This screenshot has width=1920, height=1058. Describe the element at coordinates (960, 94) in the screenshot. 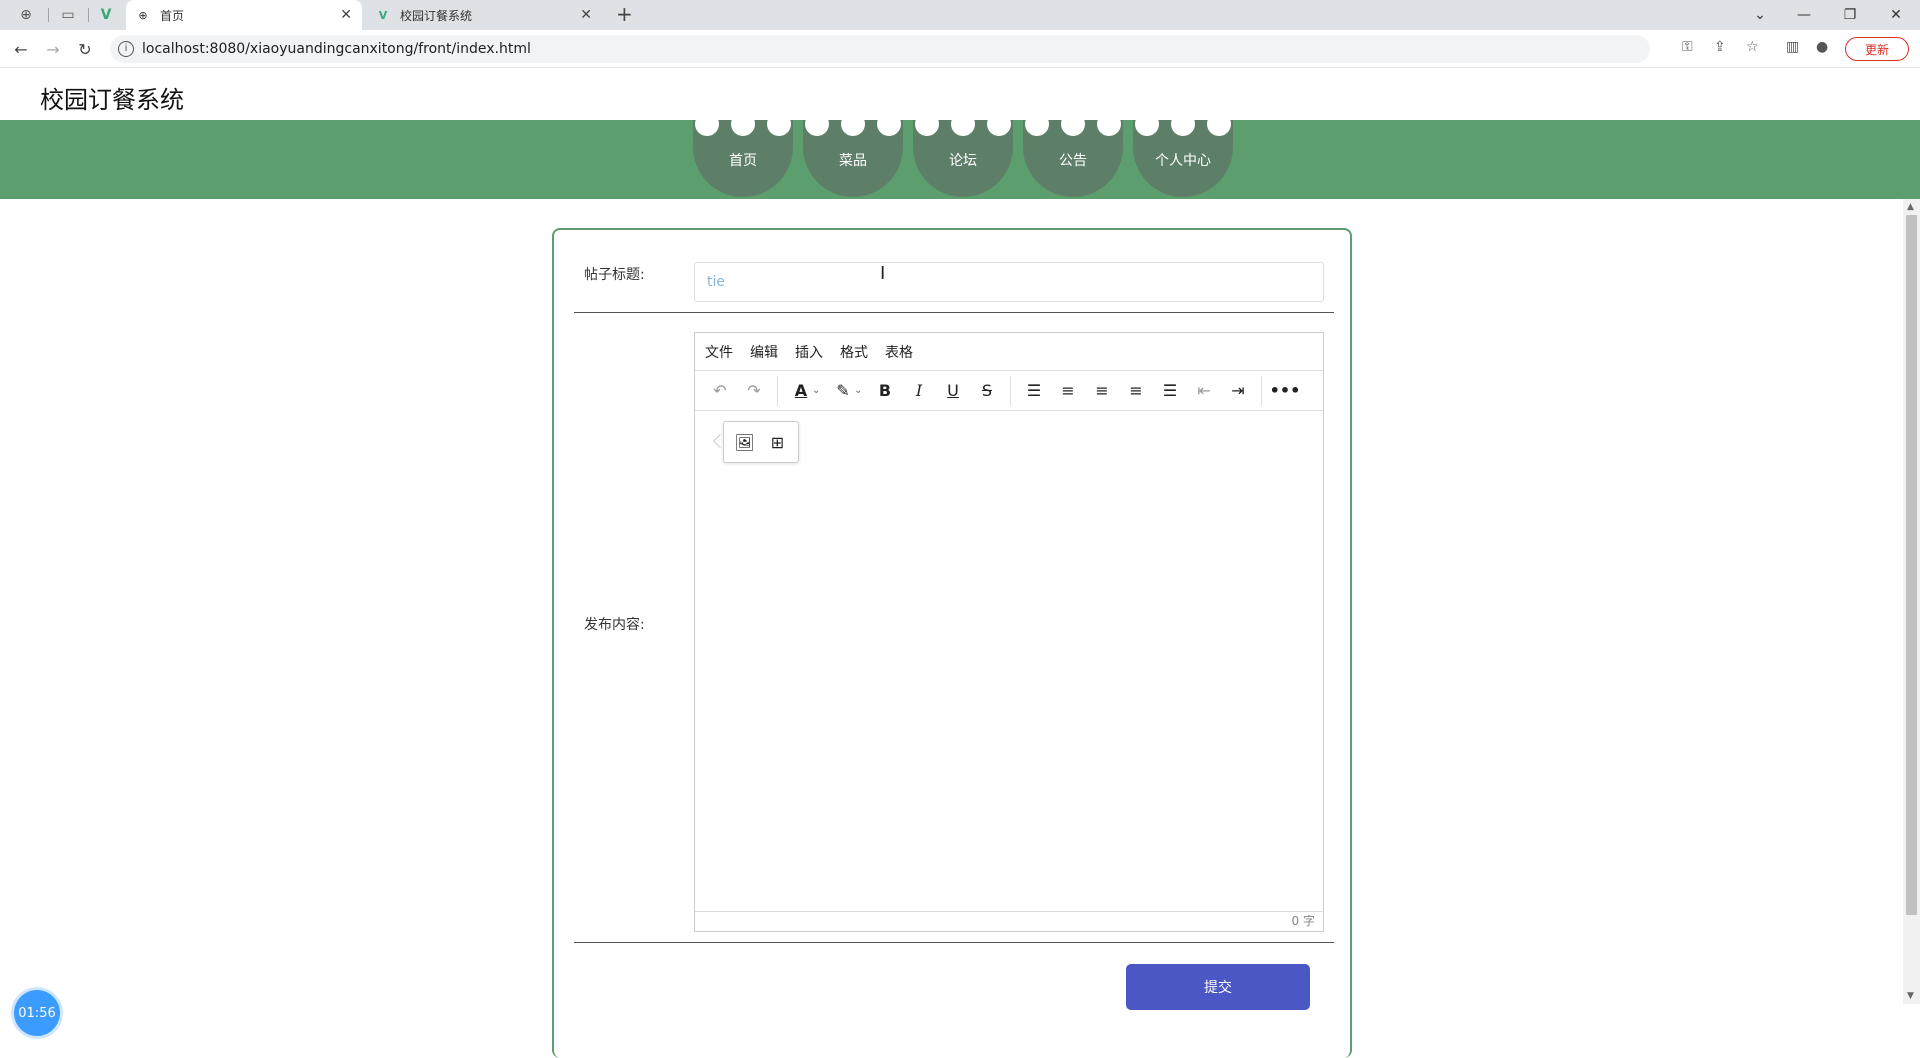

I see `site-header: 校园订餐系统` at that location.